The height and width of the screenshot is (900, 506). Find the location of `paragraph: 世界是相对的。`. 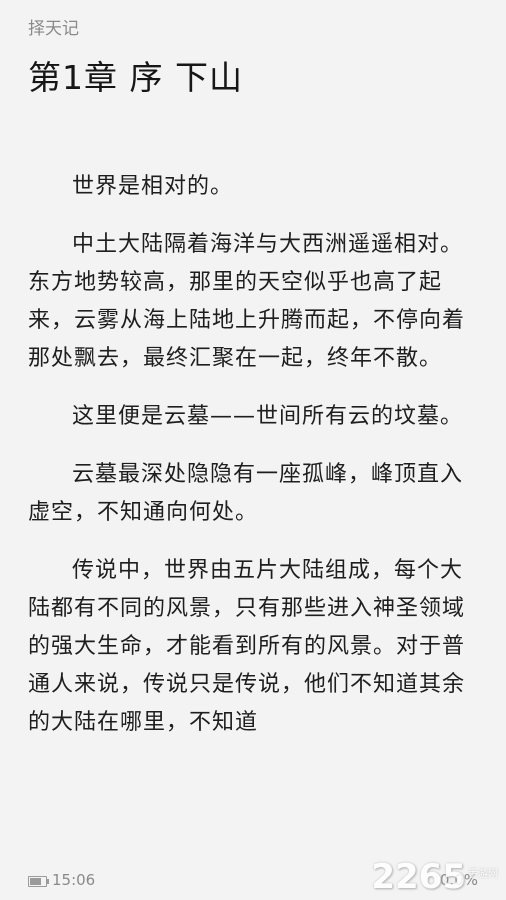

paragraph: 世界是相对的。 is located at coordinates (153, 186).